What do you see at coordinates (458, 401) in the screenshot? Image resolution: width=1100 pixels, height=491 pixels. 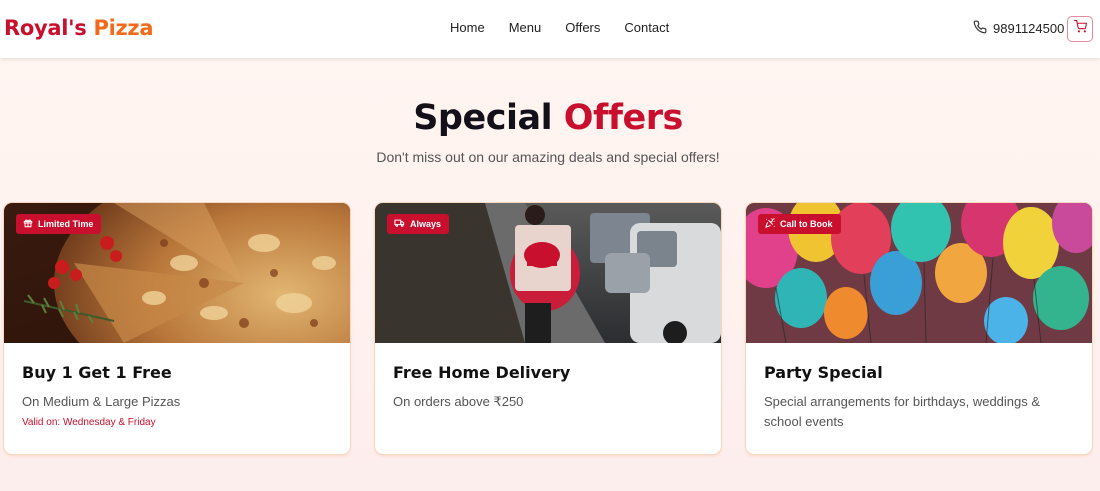 I see `offer-description: On orders above ₹250` at bounding box center [458, 401].